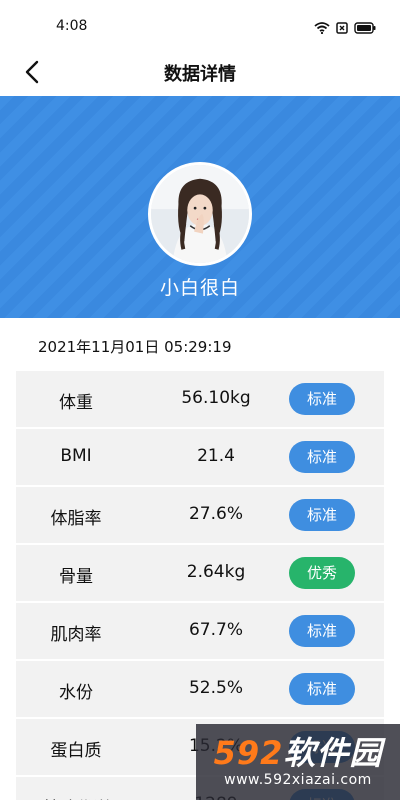 This screenshot has width=400, height=800. I want to click on metric-row: 体脂率 27.6% 标准, so click(200, 515).